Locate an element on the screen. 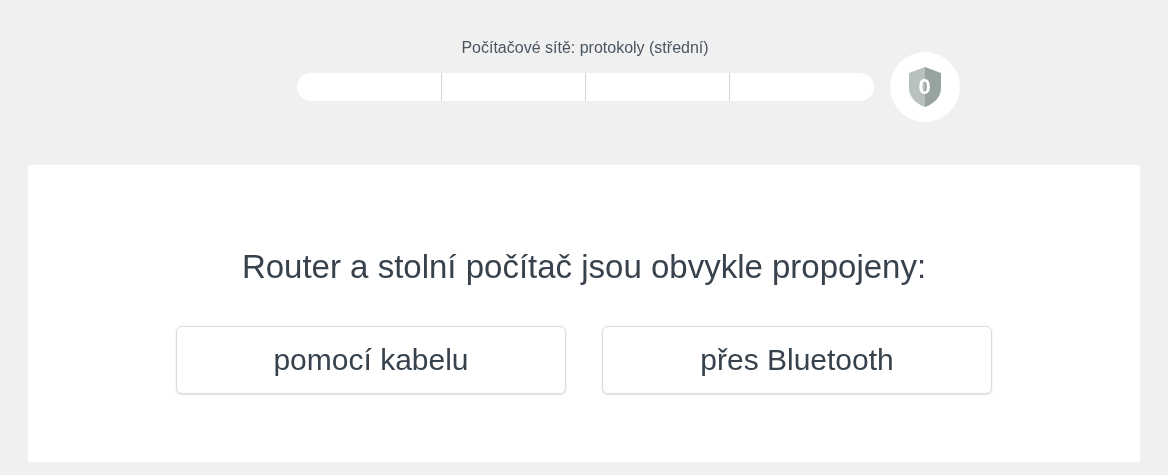 The image size is (1168, 475). shield-icon is located at coordinates (924, 87).